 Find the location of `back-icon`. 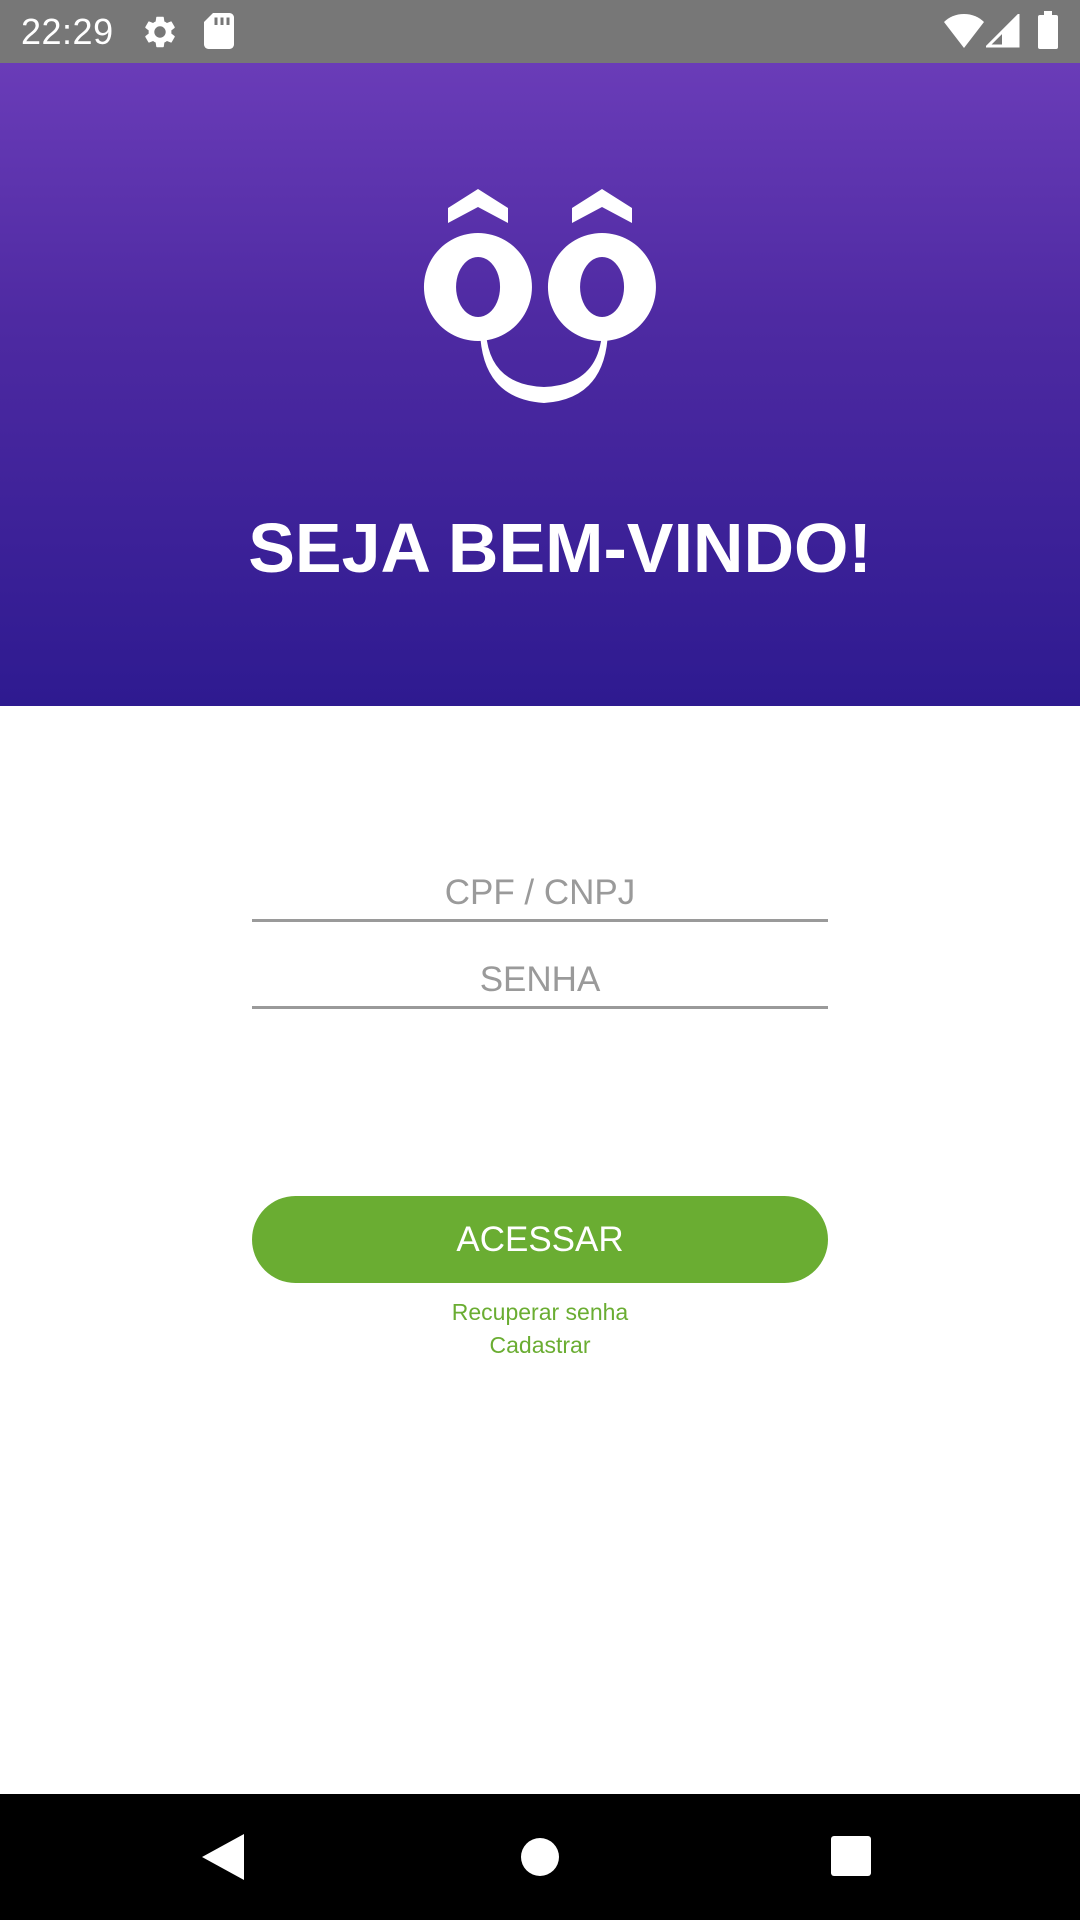

back-icon is located at coordinates (223, 1859).